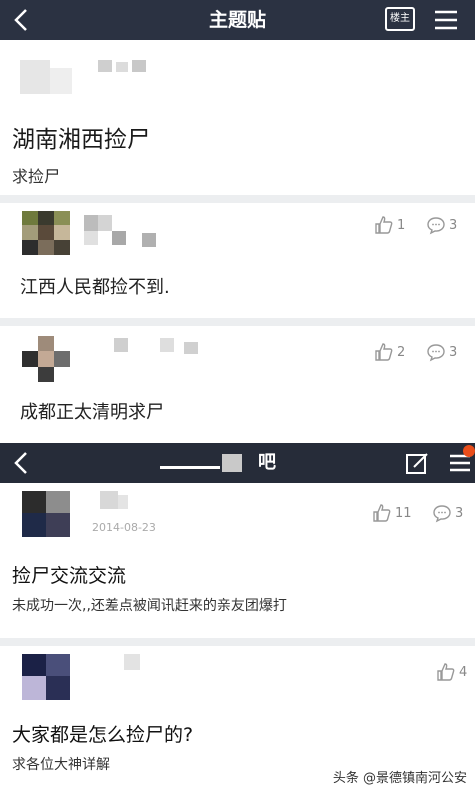 This screenshot has height=796, width=475. Describe the element at coordinates (128, 67) in the screenshot. I see `author-name-blurred` at that location.